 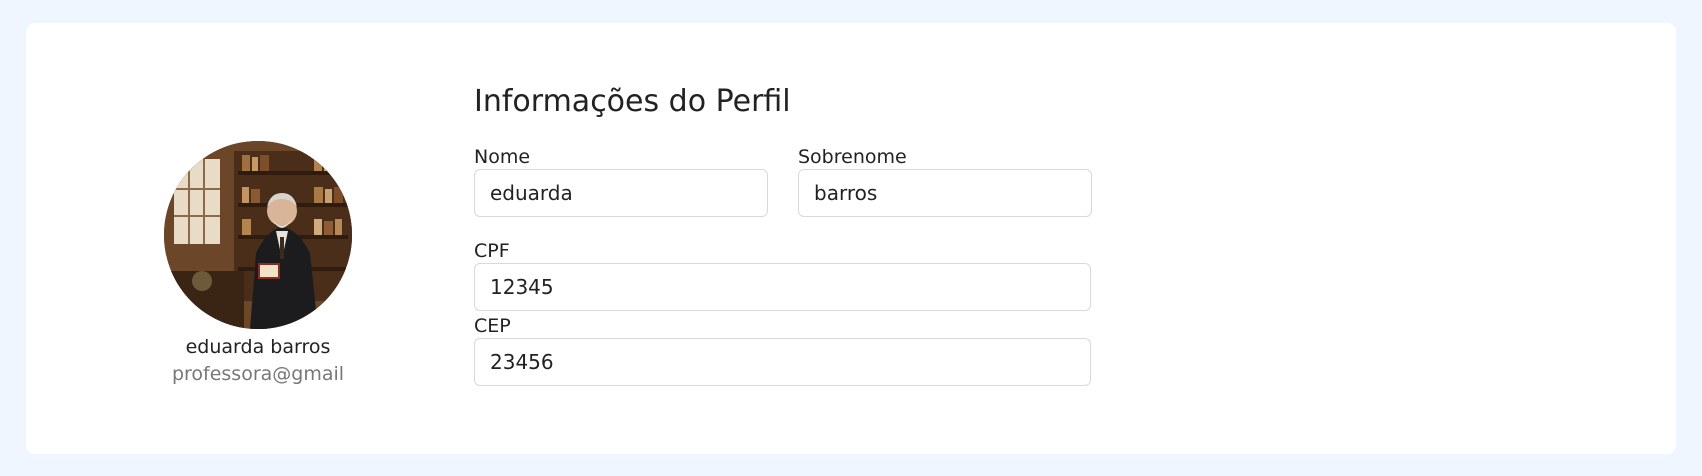 I want to click on first-name-input, so click(x=621, y=193).